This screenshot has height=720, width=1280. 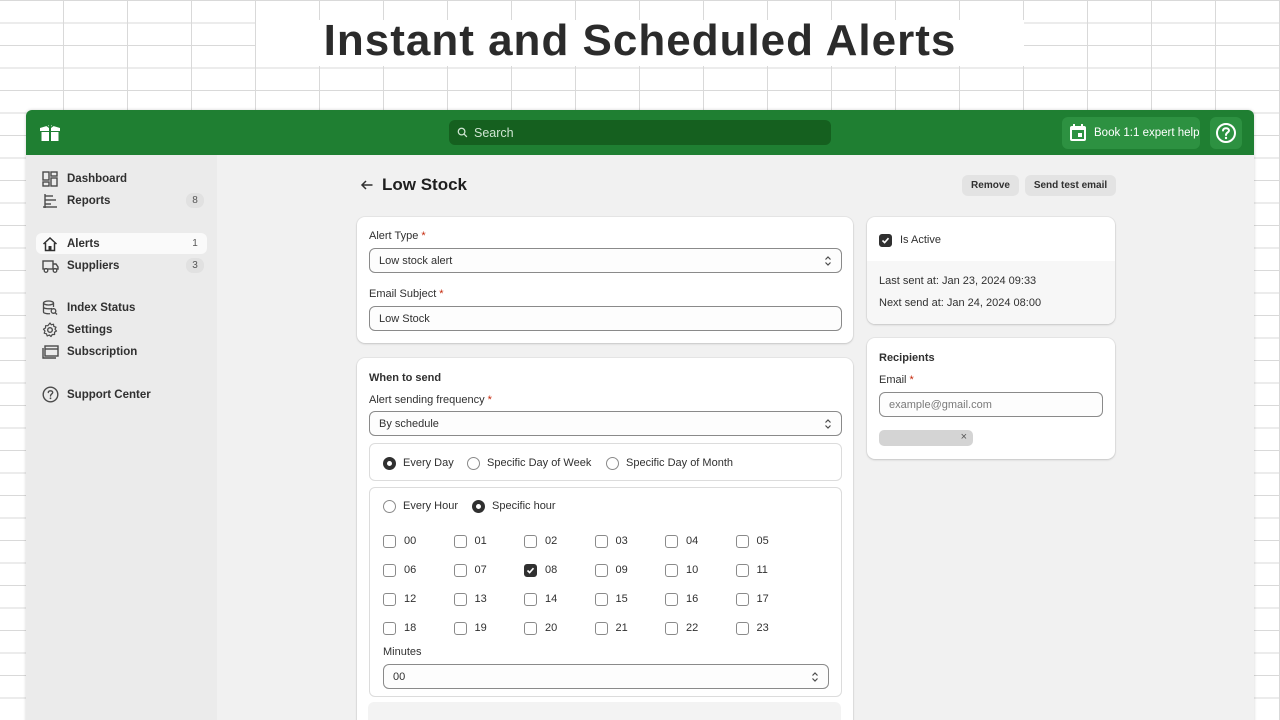 What do you see at coordinates (692, 541) in the screenshot?
I see `hour-label: 04` at bounding box center [692, 541].